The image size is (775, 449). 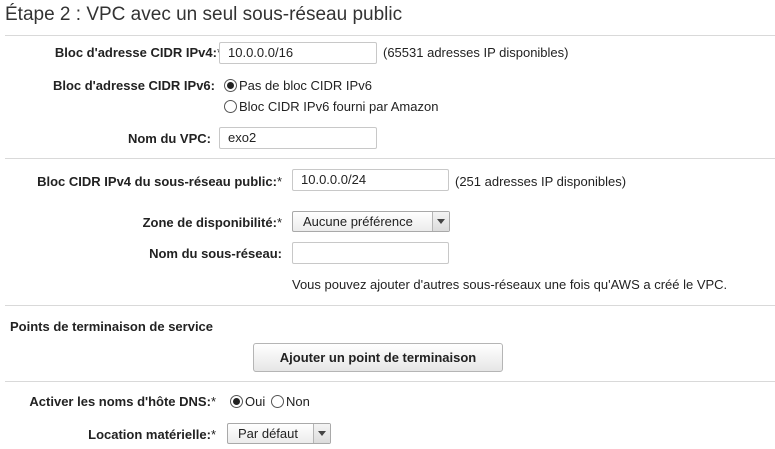 I want to click on vpc-name-label: Nom du VPC:, so click(x=169, y=138).